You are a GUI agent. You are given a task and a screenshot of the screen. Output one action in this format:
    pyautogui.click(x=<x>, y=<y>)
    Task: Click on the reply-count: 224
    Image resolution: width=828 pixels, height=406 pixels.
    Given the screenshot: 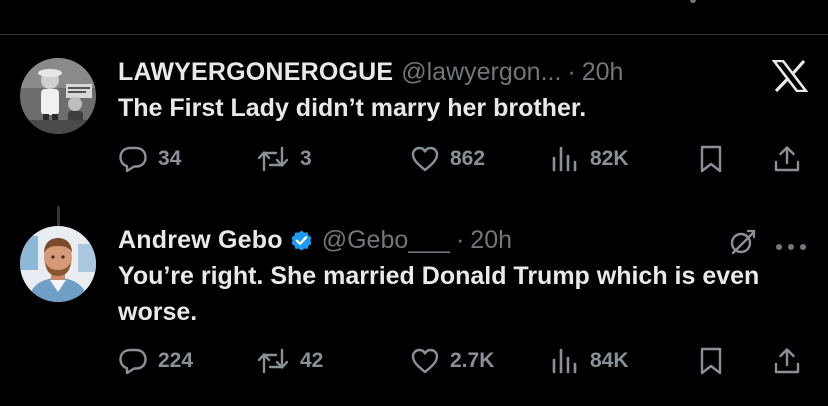 What is the action you would take?
    pyautogui.click(x=176, y=360)
    